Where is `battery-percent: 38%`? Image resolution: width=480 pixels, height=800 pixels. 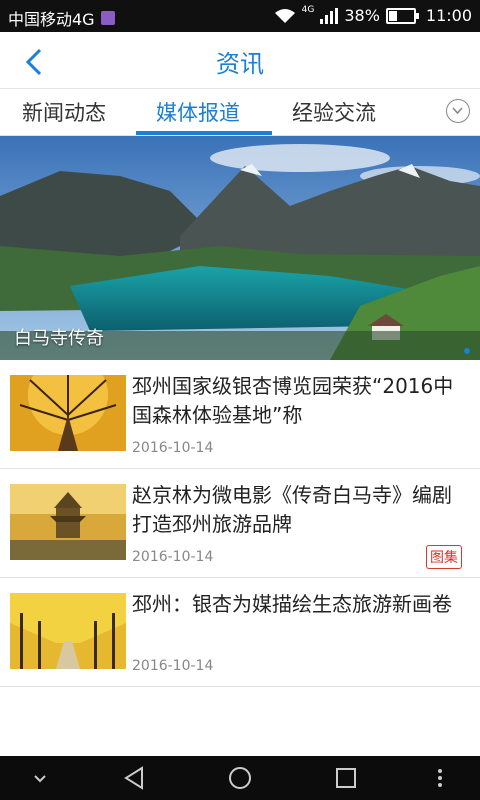
battery-percent: 38% is located at coordinates (362, 15).